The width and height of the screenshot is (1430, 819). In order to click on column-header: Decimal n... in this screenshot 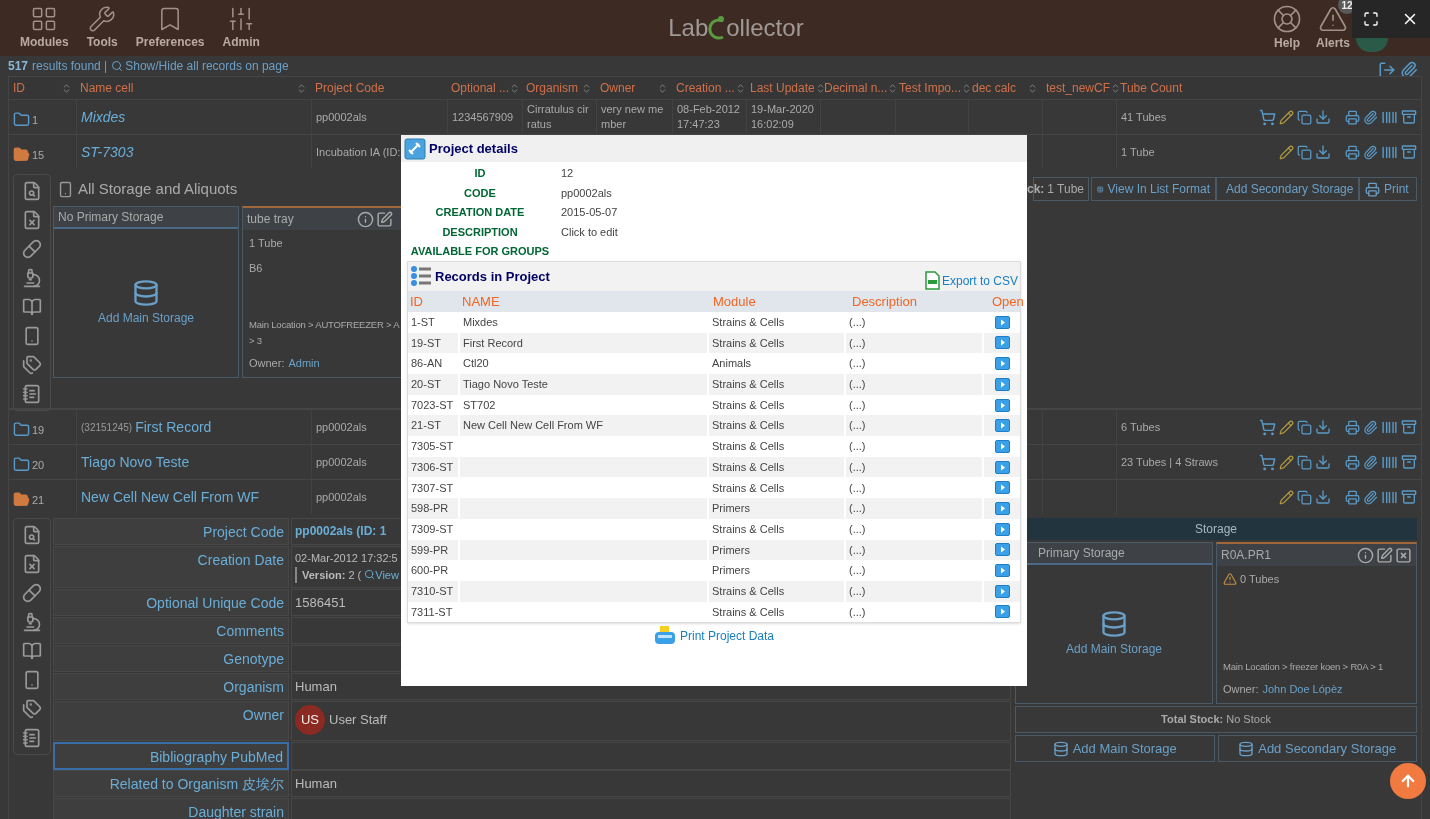, I will do `click(857, 88)`.